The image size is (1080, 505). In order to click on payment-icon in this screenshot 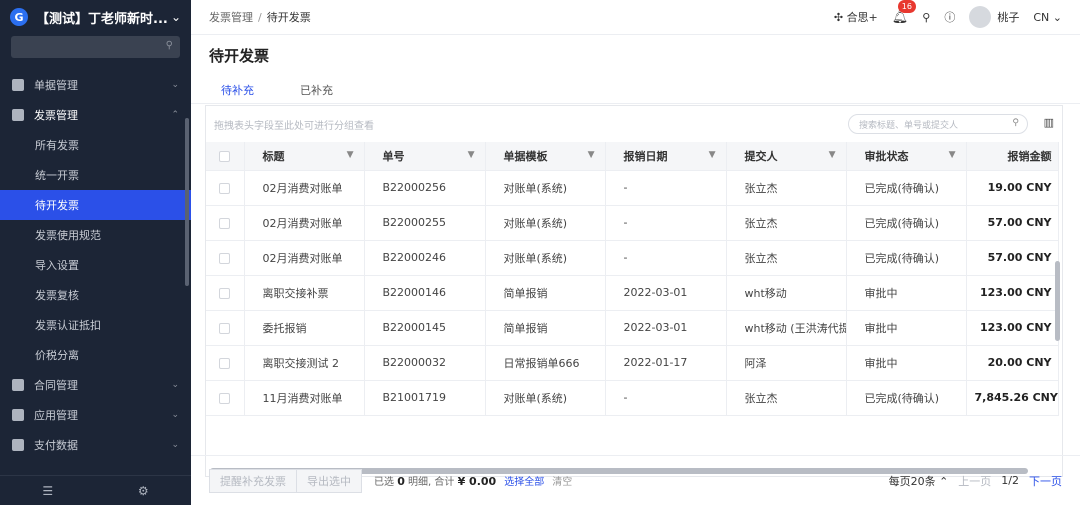, I will do `click(18, 445)`.